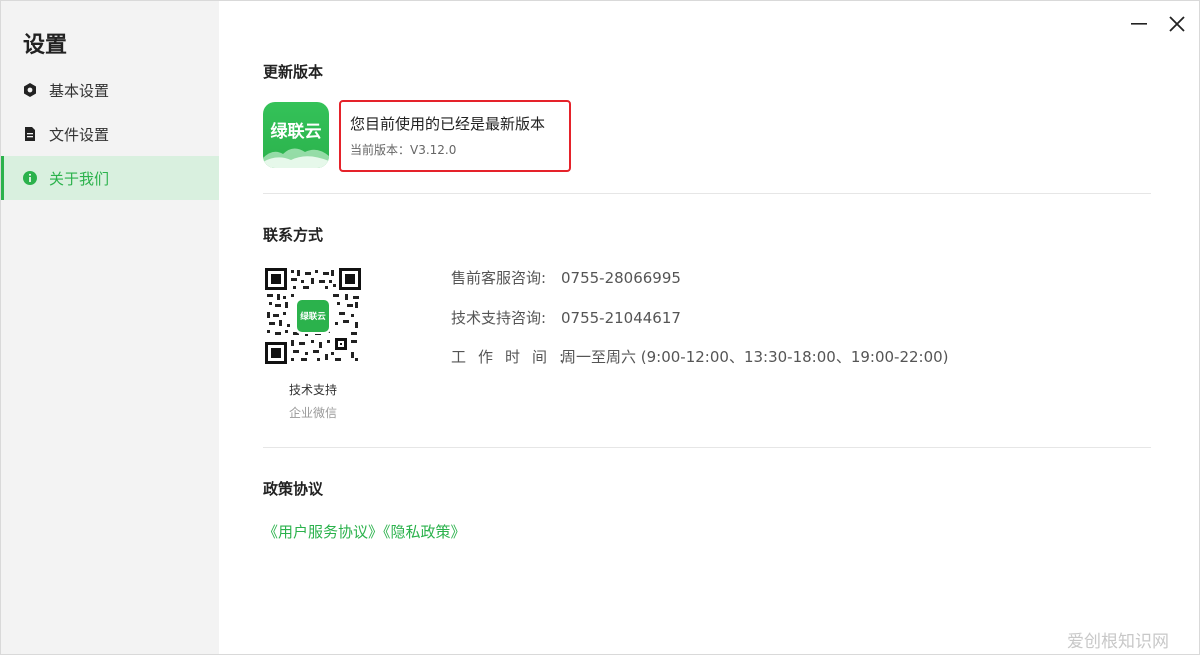  I want to click on sidebar-item-basic-settings: 基本设置, so click(110, 90).